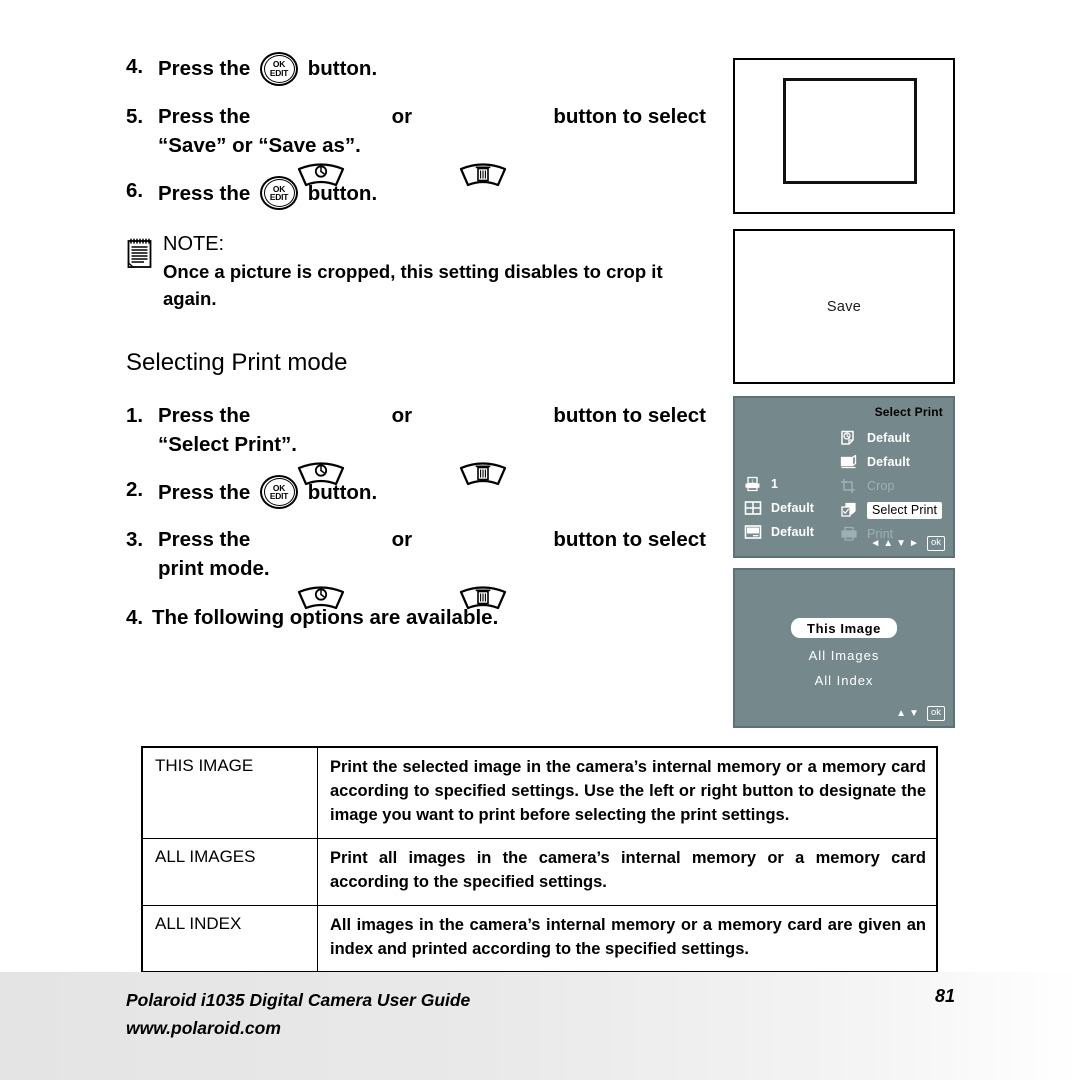 The width and height of the screenshot is (1080, 1080). I want to click on table-cell-key: THIS IMAGE, so click(229, 792).